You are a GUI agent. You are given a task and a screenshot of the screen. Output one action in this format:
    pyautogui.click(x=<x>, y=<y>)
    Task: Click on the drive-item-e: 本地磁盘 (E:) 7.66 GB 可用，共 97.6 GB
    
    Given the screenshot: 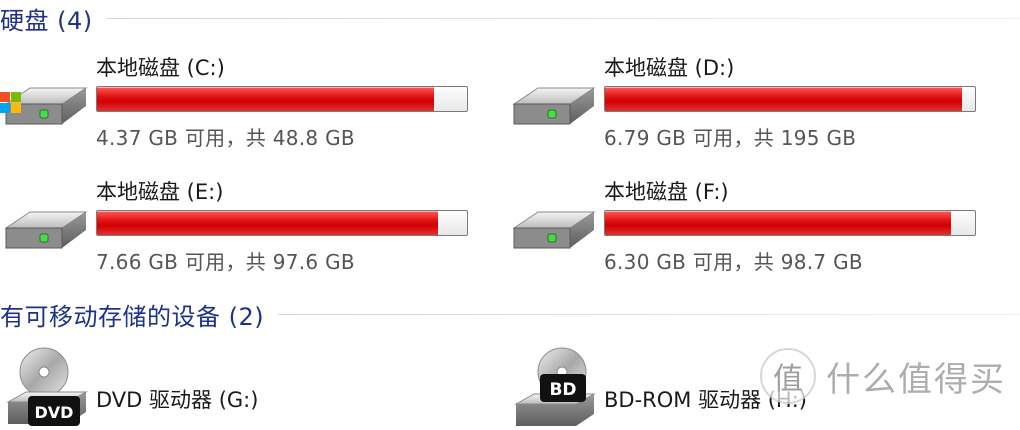 What is the action you would take?
    pyautogui.click(x=240, y=231)
    